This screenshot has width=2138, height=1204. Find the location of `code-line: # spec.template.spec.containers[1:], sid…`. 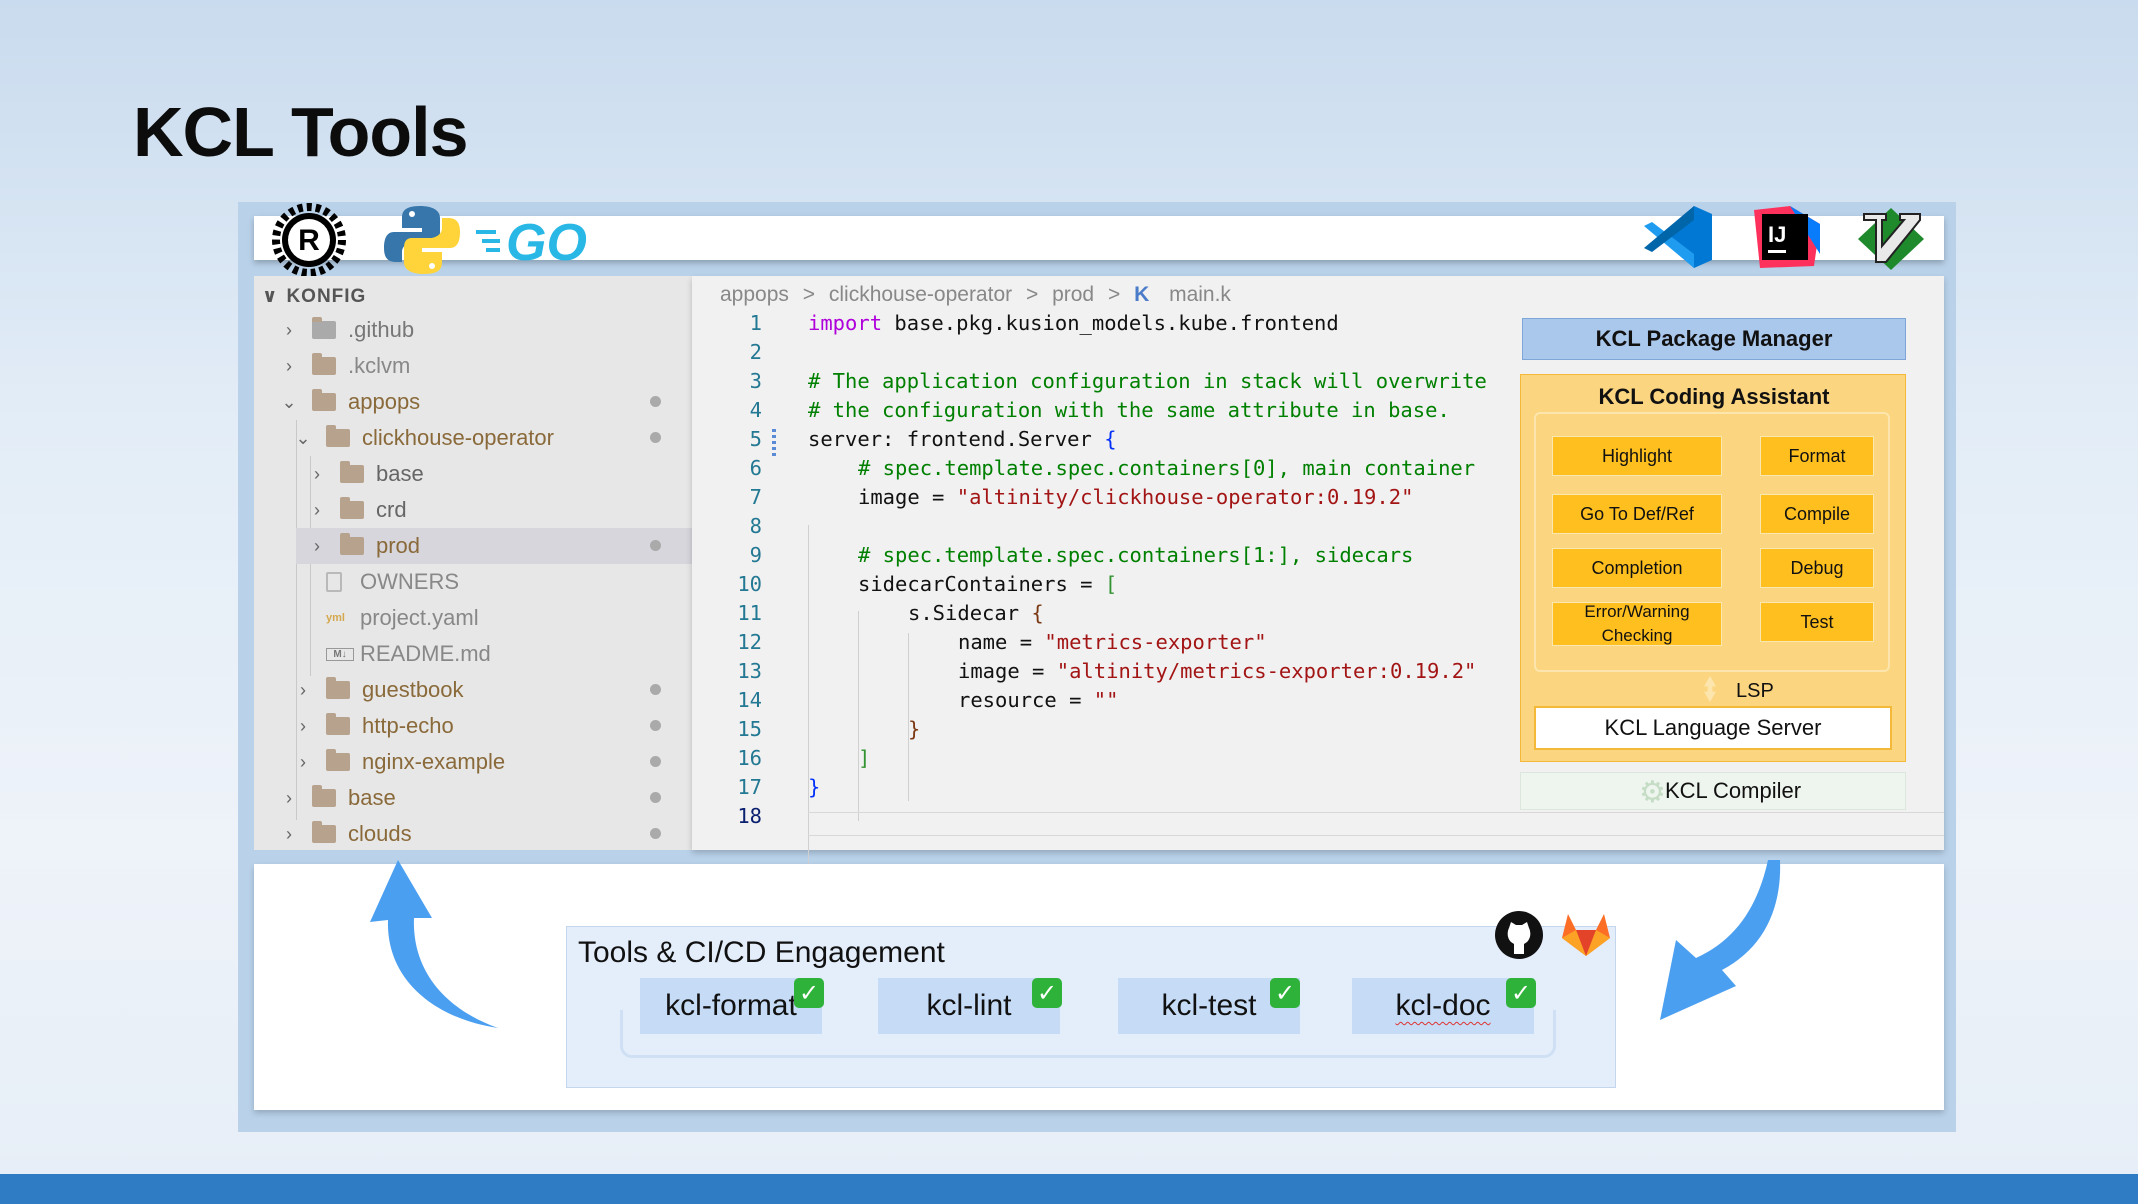

code-line: # spec.template.spec.containers[1:], sid… is located at coordinates (1136, 555).